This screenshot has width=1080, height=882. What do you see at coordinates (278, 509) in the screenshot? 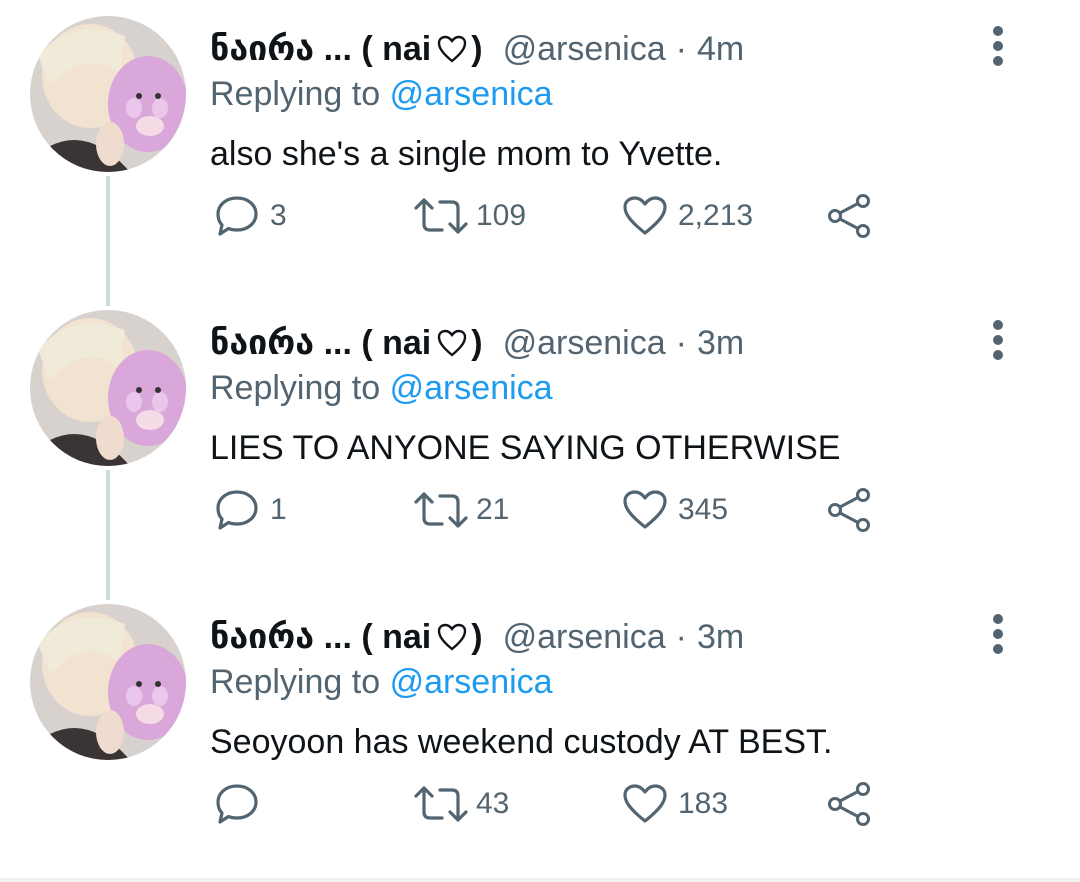
I see `reply-count: 1` at bounding box center [278, 509].